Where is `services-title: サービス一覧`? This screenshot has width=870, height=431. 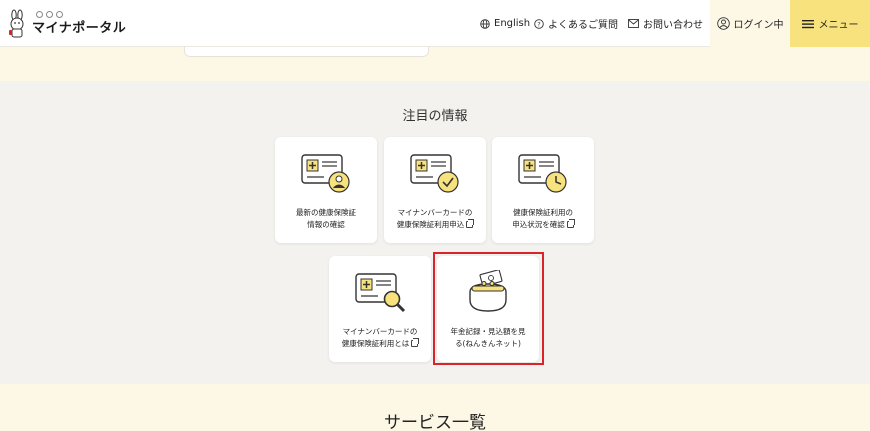
services-title: サービス一覧 is located at coordinates (435, 422).